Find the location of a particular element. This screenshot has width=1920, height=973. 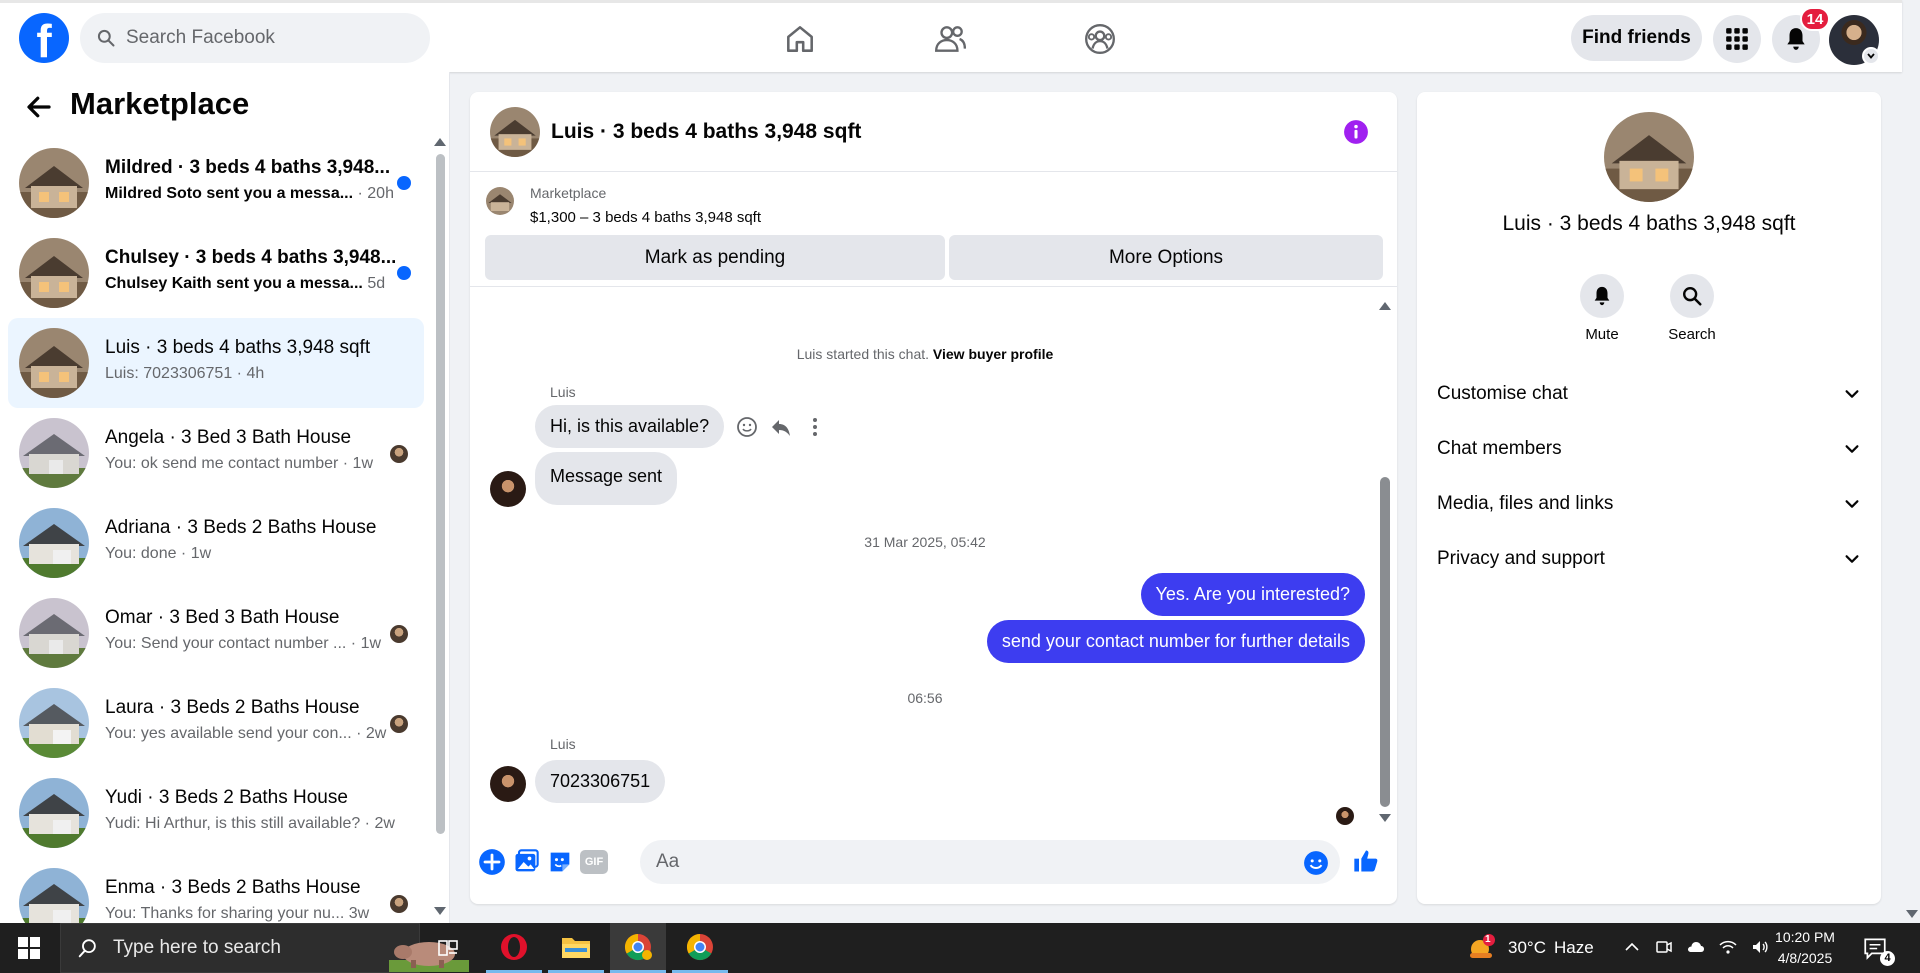

chrome-app-profile-a is located at coordinates (638, 948).